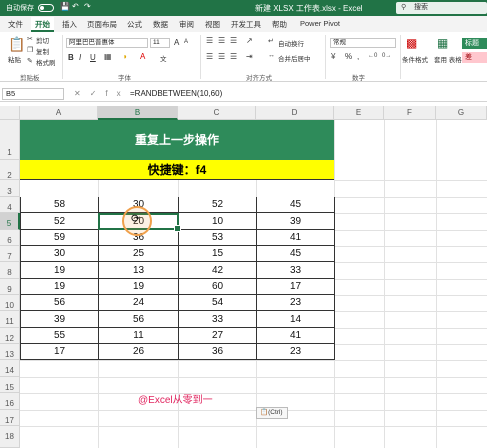 This screenshot has width=487, height=448. I want to click on cell-c13: 36, so click(218, 352).